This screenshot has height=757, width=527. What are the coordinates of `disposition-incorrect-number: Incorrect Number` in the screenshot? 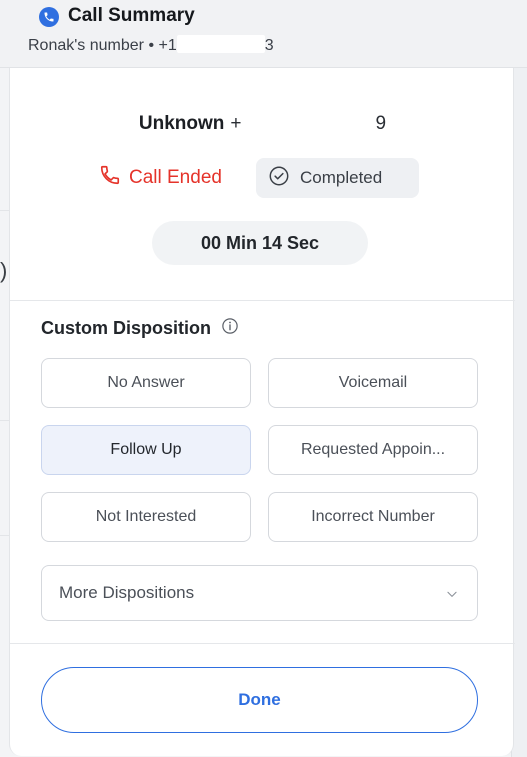 It's located at (373, 517).